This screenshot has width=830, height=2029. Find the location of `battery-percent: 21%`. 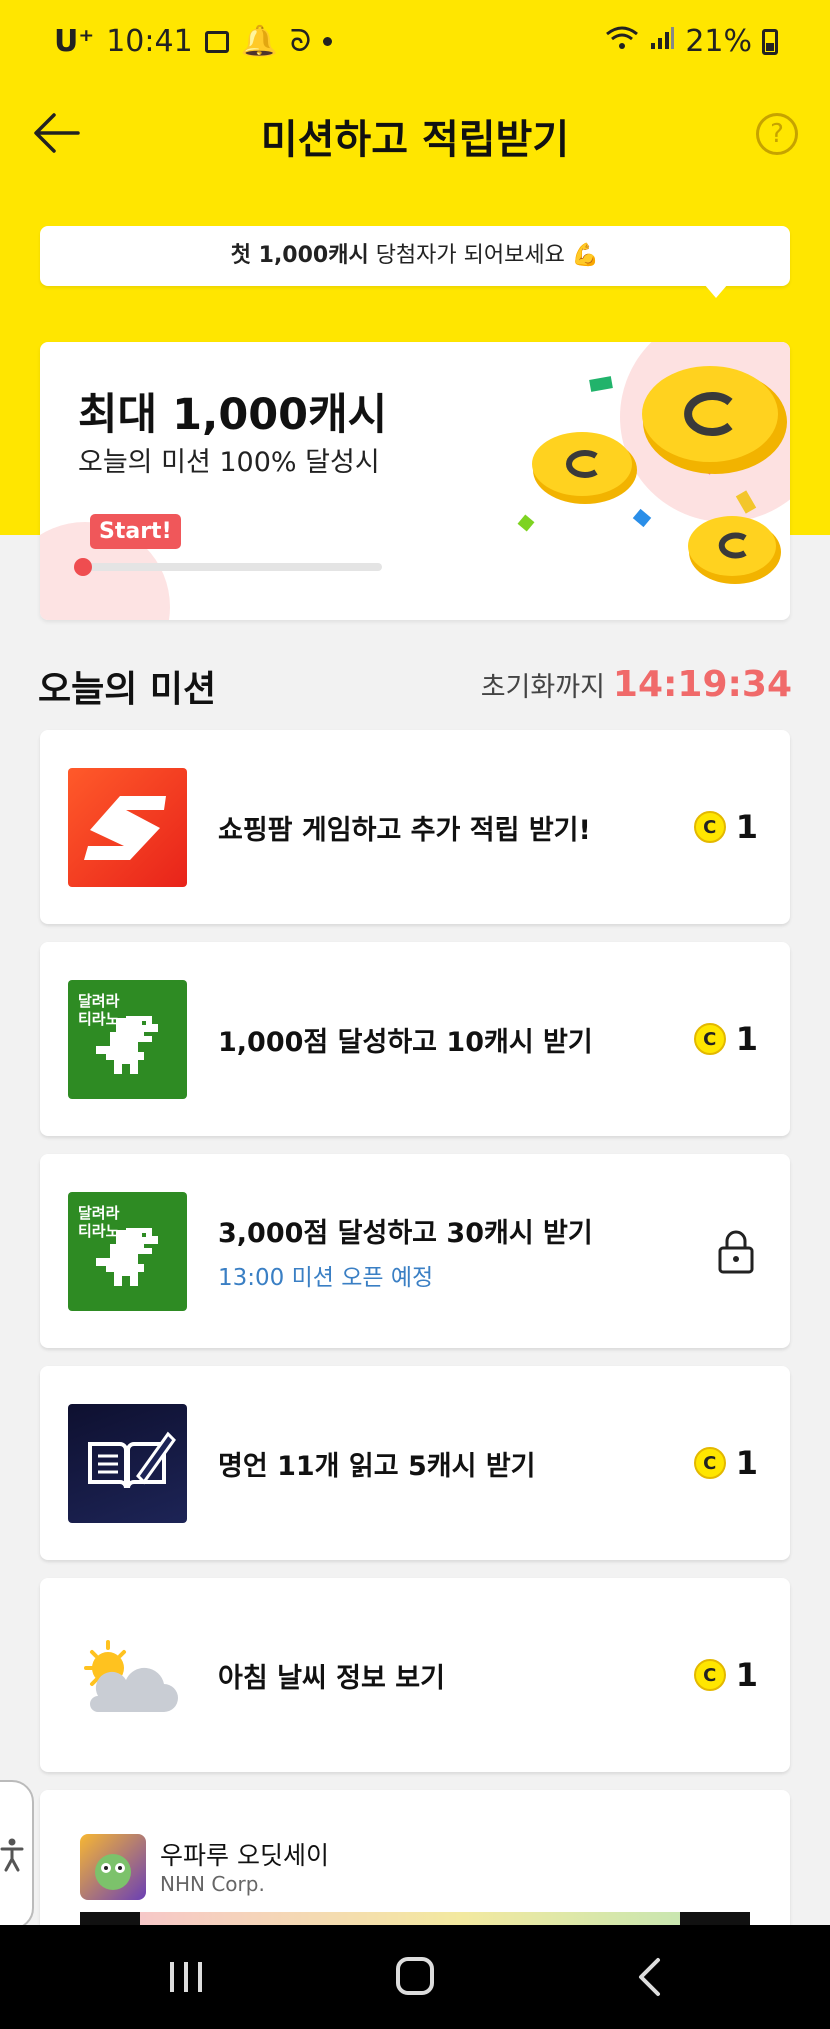

battery-percent: 21% is located at coordinates (718, 41).